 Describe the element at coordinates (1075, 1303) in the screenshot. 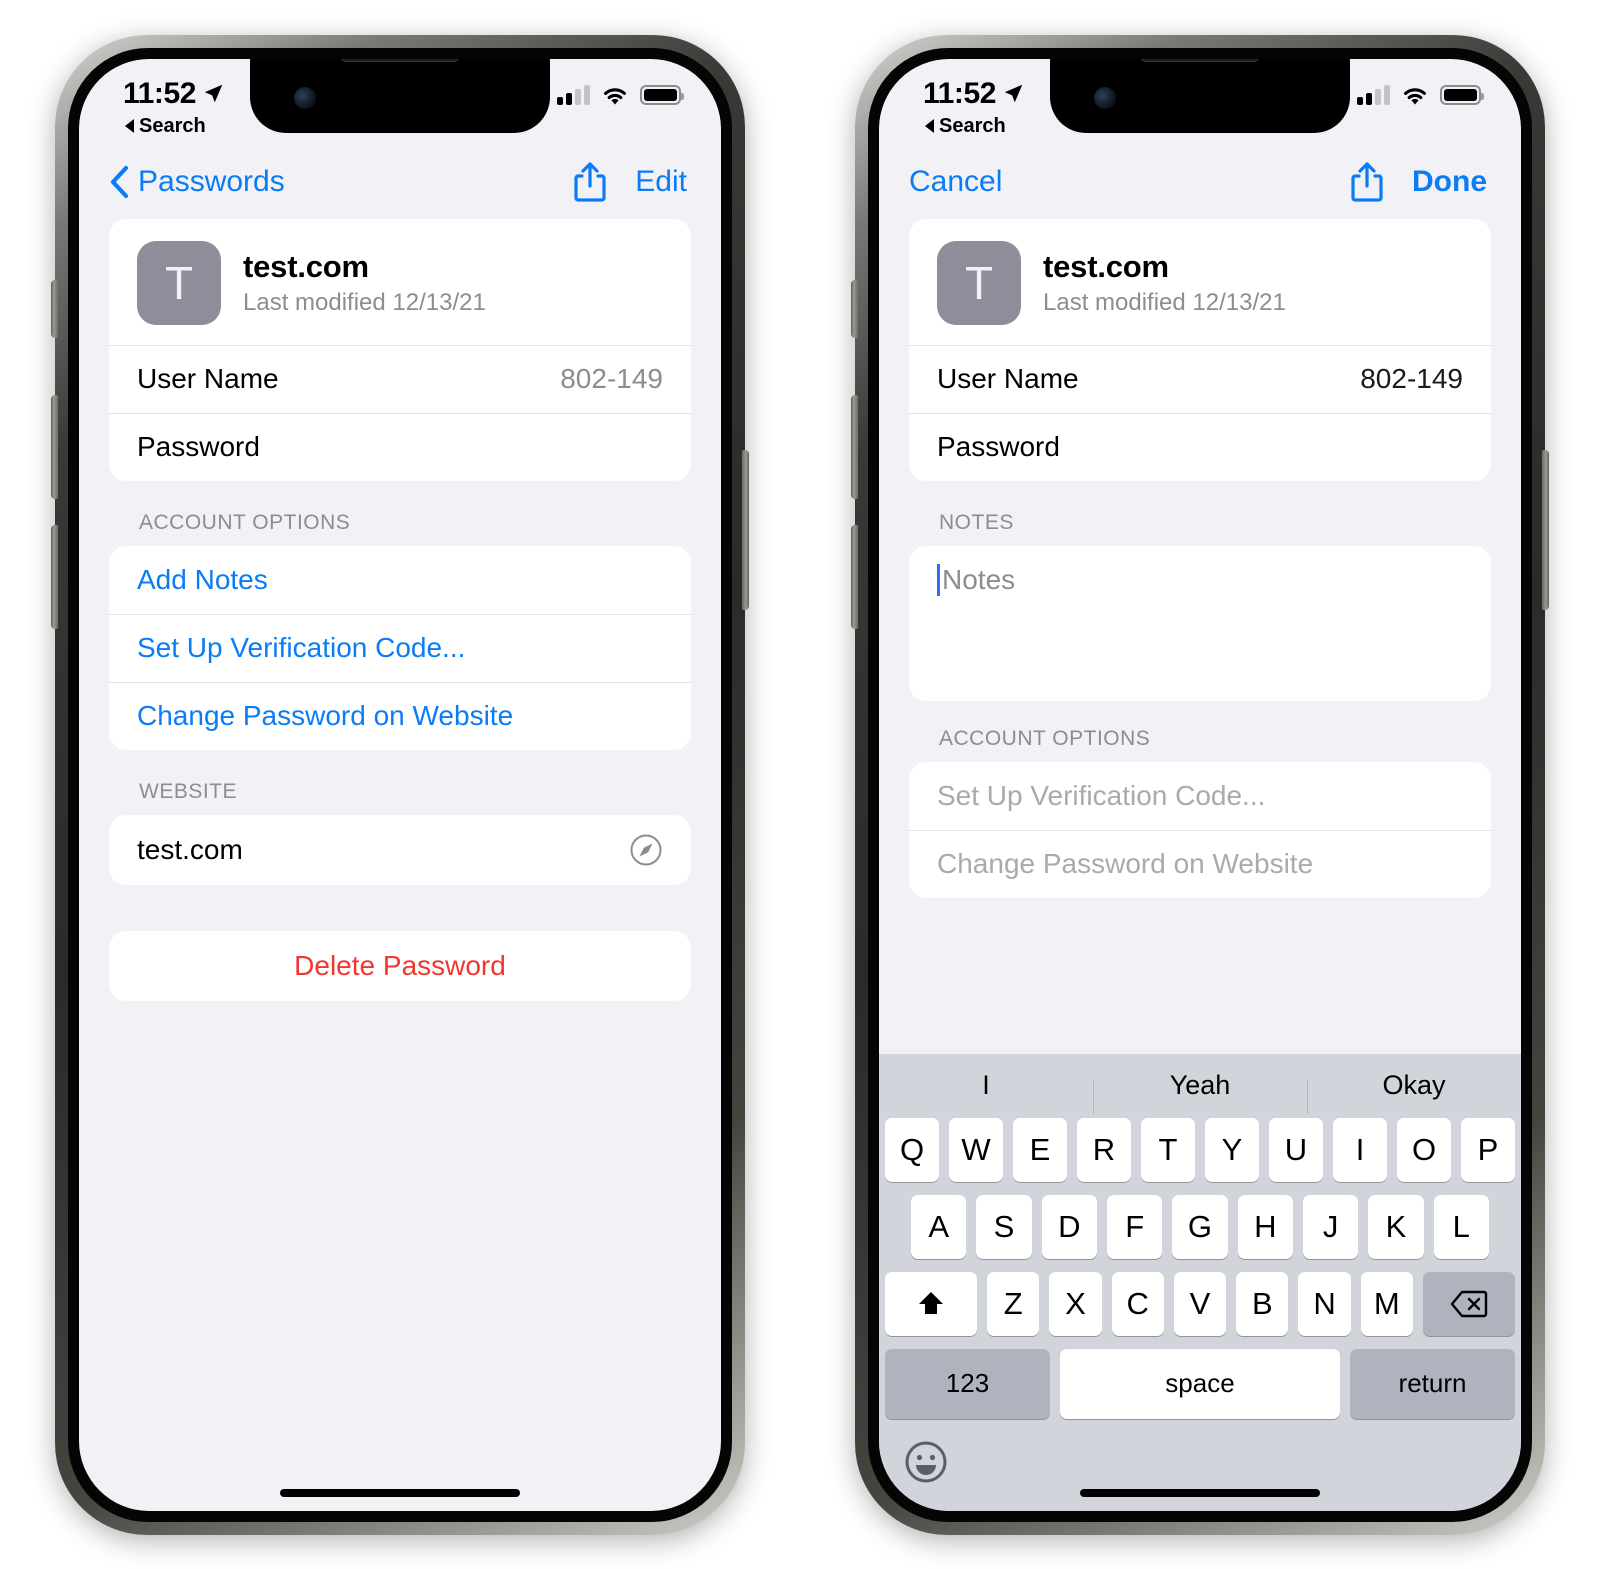

I see `key-x: X` at that location.